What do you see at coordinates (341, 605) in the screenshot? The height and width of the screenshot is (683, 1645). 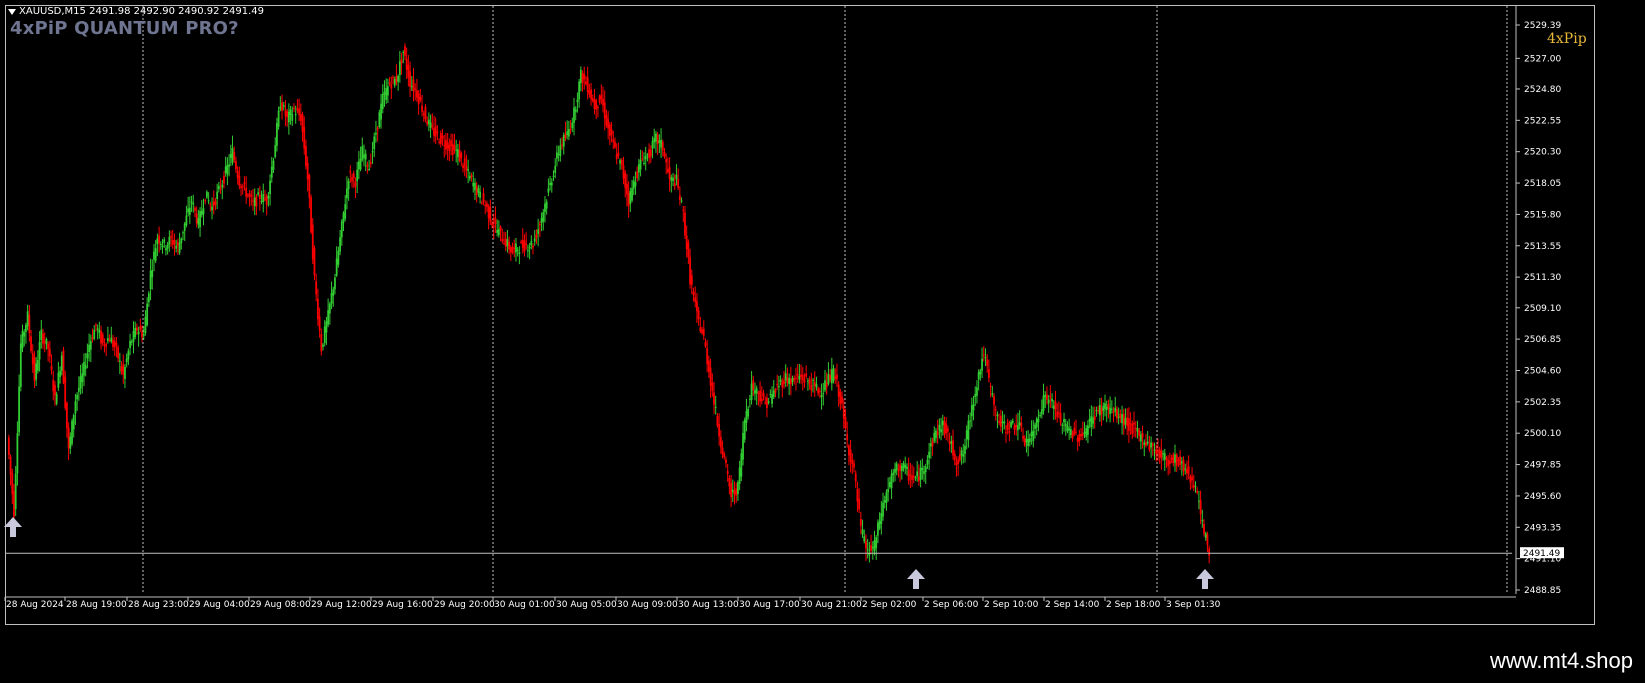 I see `time-tick-label: 29 Aug 12:00` at bounding box center [341, 605].